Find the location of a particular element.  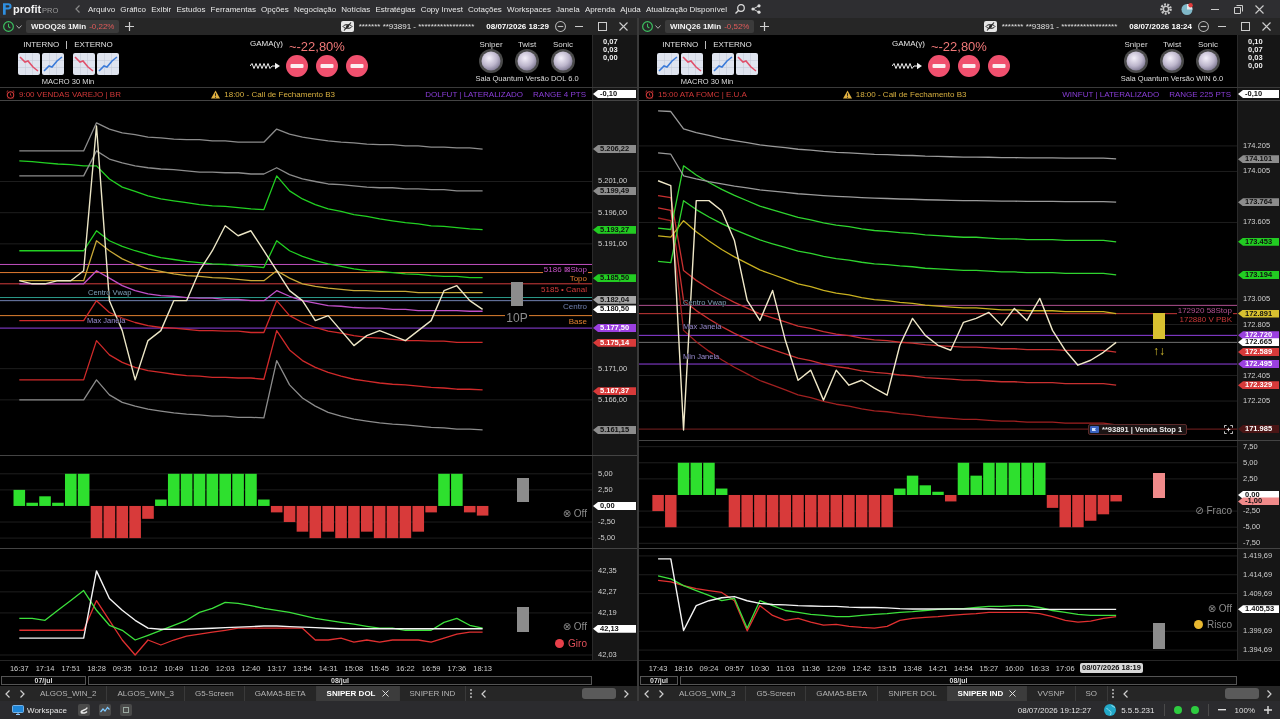

menu-item: Gráfico is located at coordinates (133, 9).